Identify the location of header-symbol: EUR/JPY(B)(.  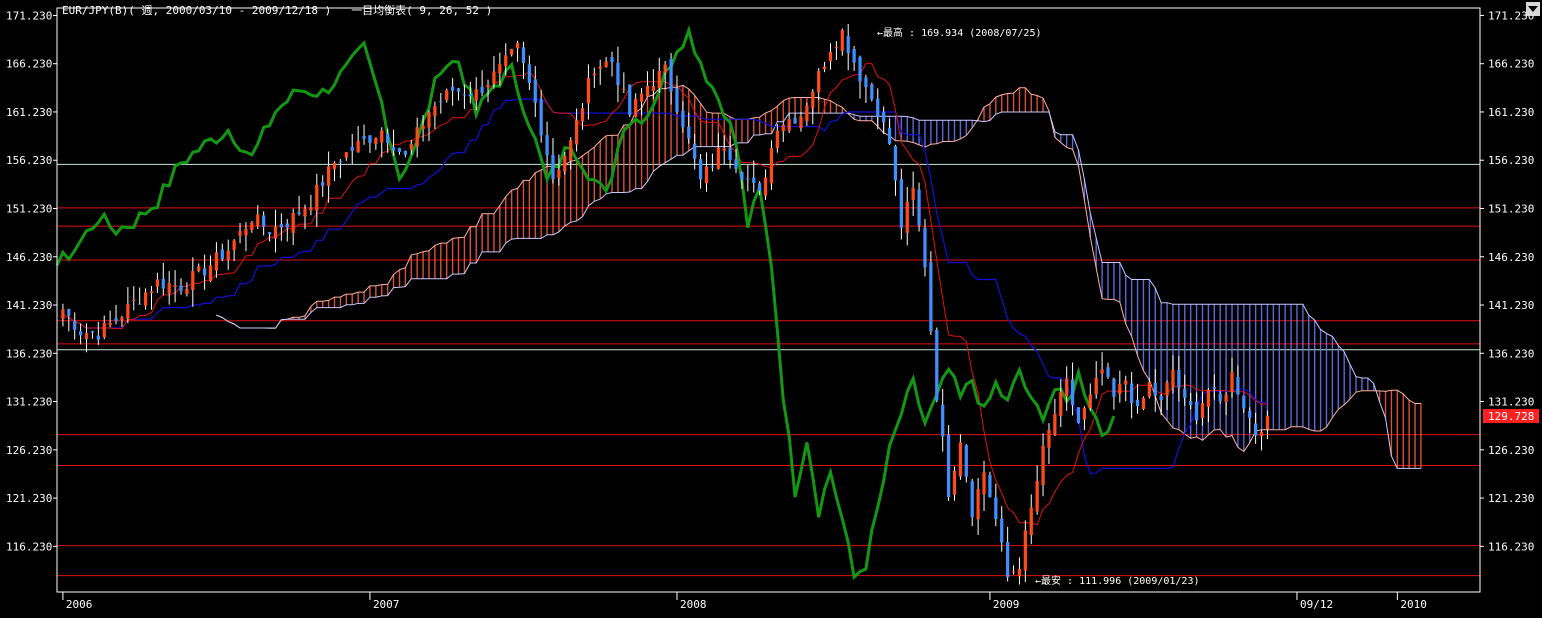
(98, 10).